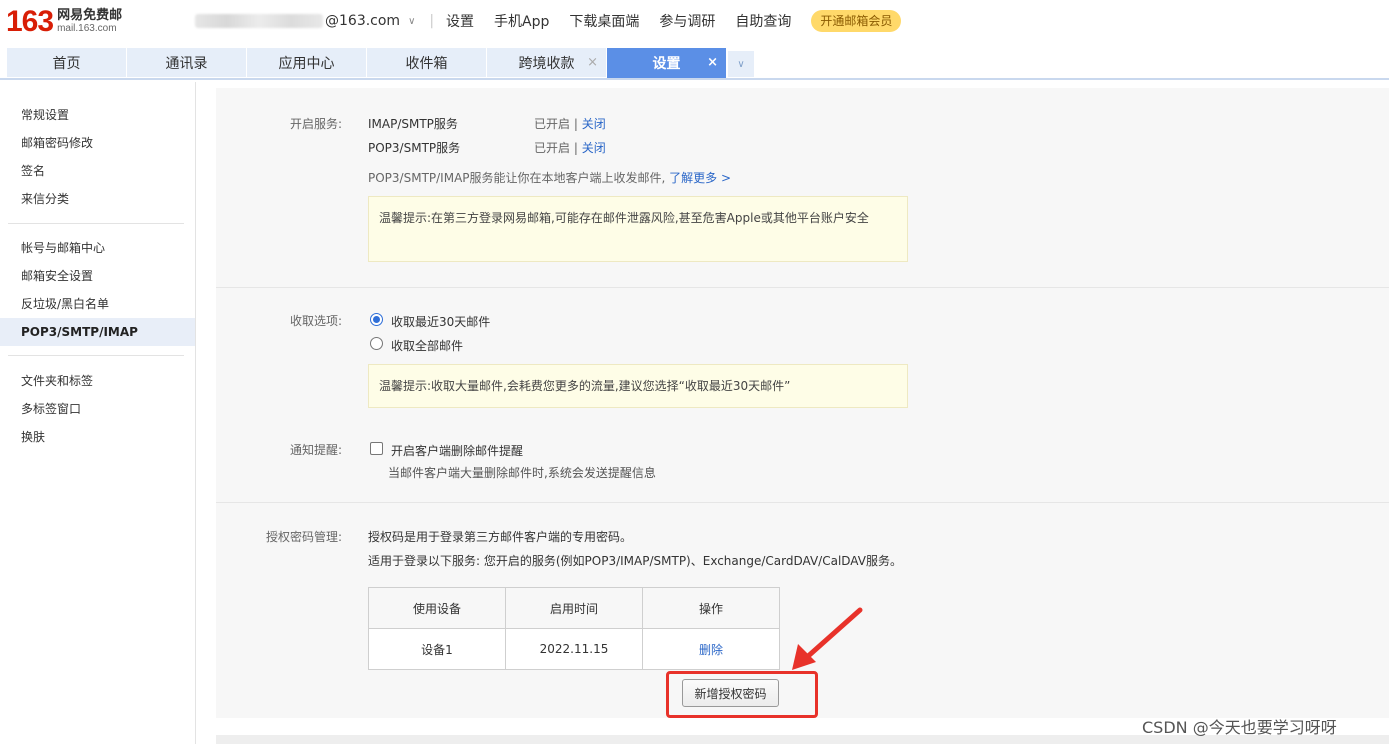  Describe the element at coordinates (315, 321) in the screenshot. I see `fetch-label: 收取选项:` at that location.